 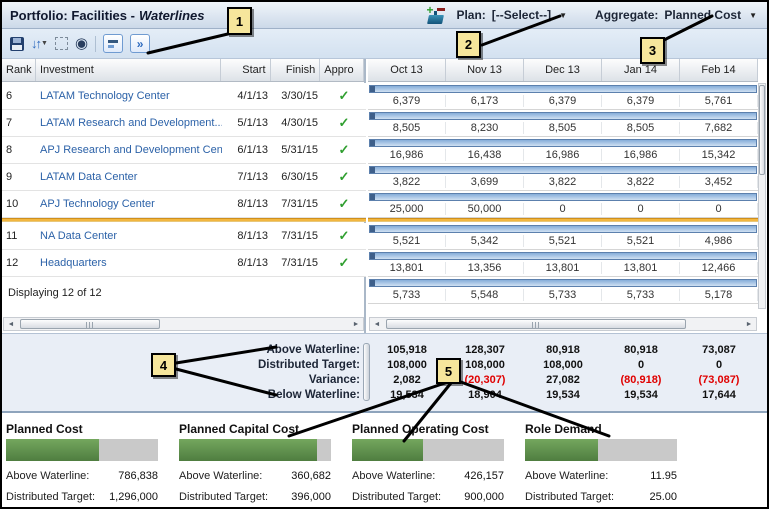 What do you see at coordinates (563, 429) in the screenshot?
I see `metric-title: Role Demand` at bounding box center [563, 429].